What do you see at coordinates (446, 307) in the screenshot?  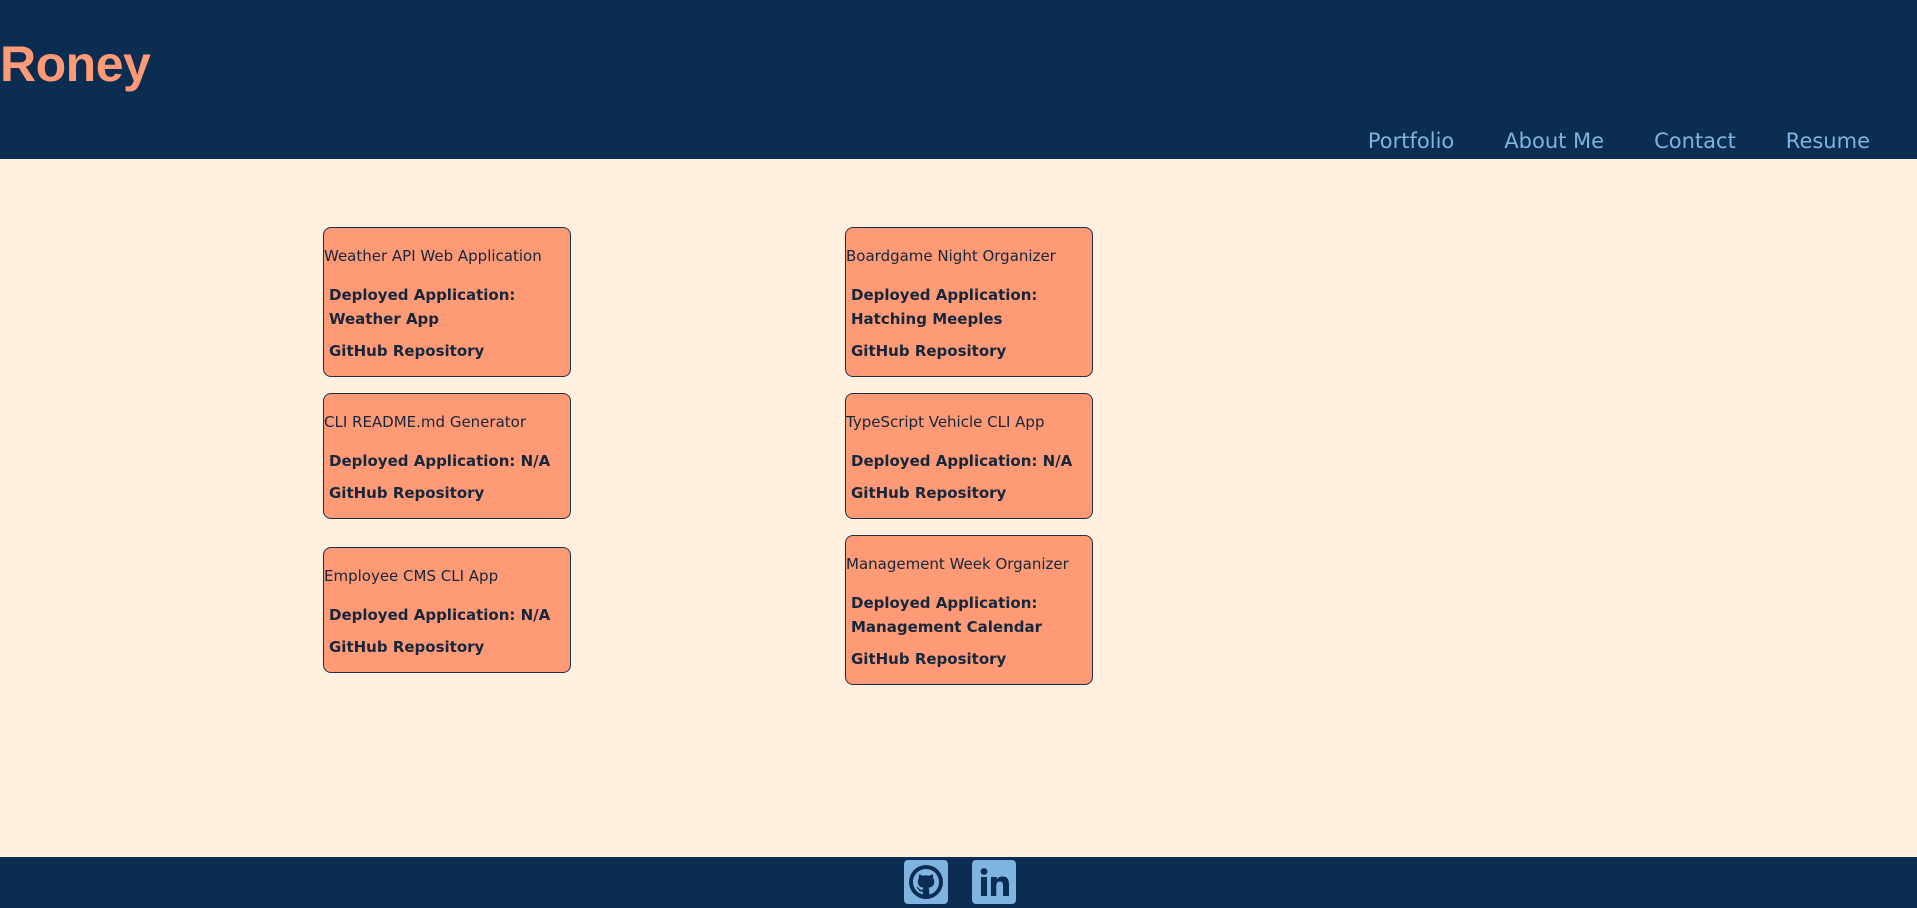 I see `deployed-app-link: Deployed Application: Weather App` at bounding box center [446, 307].